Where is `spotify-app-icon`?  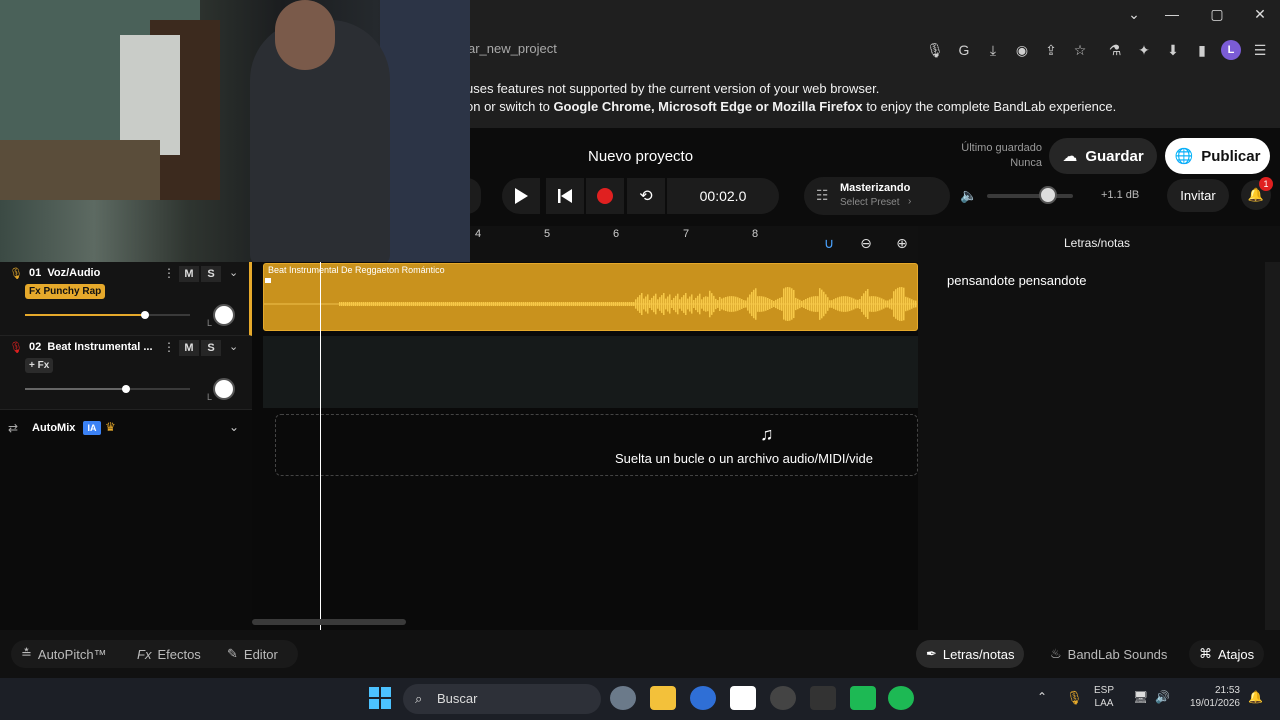 spotify-app-icon is located at coordinates (901, 698).